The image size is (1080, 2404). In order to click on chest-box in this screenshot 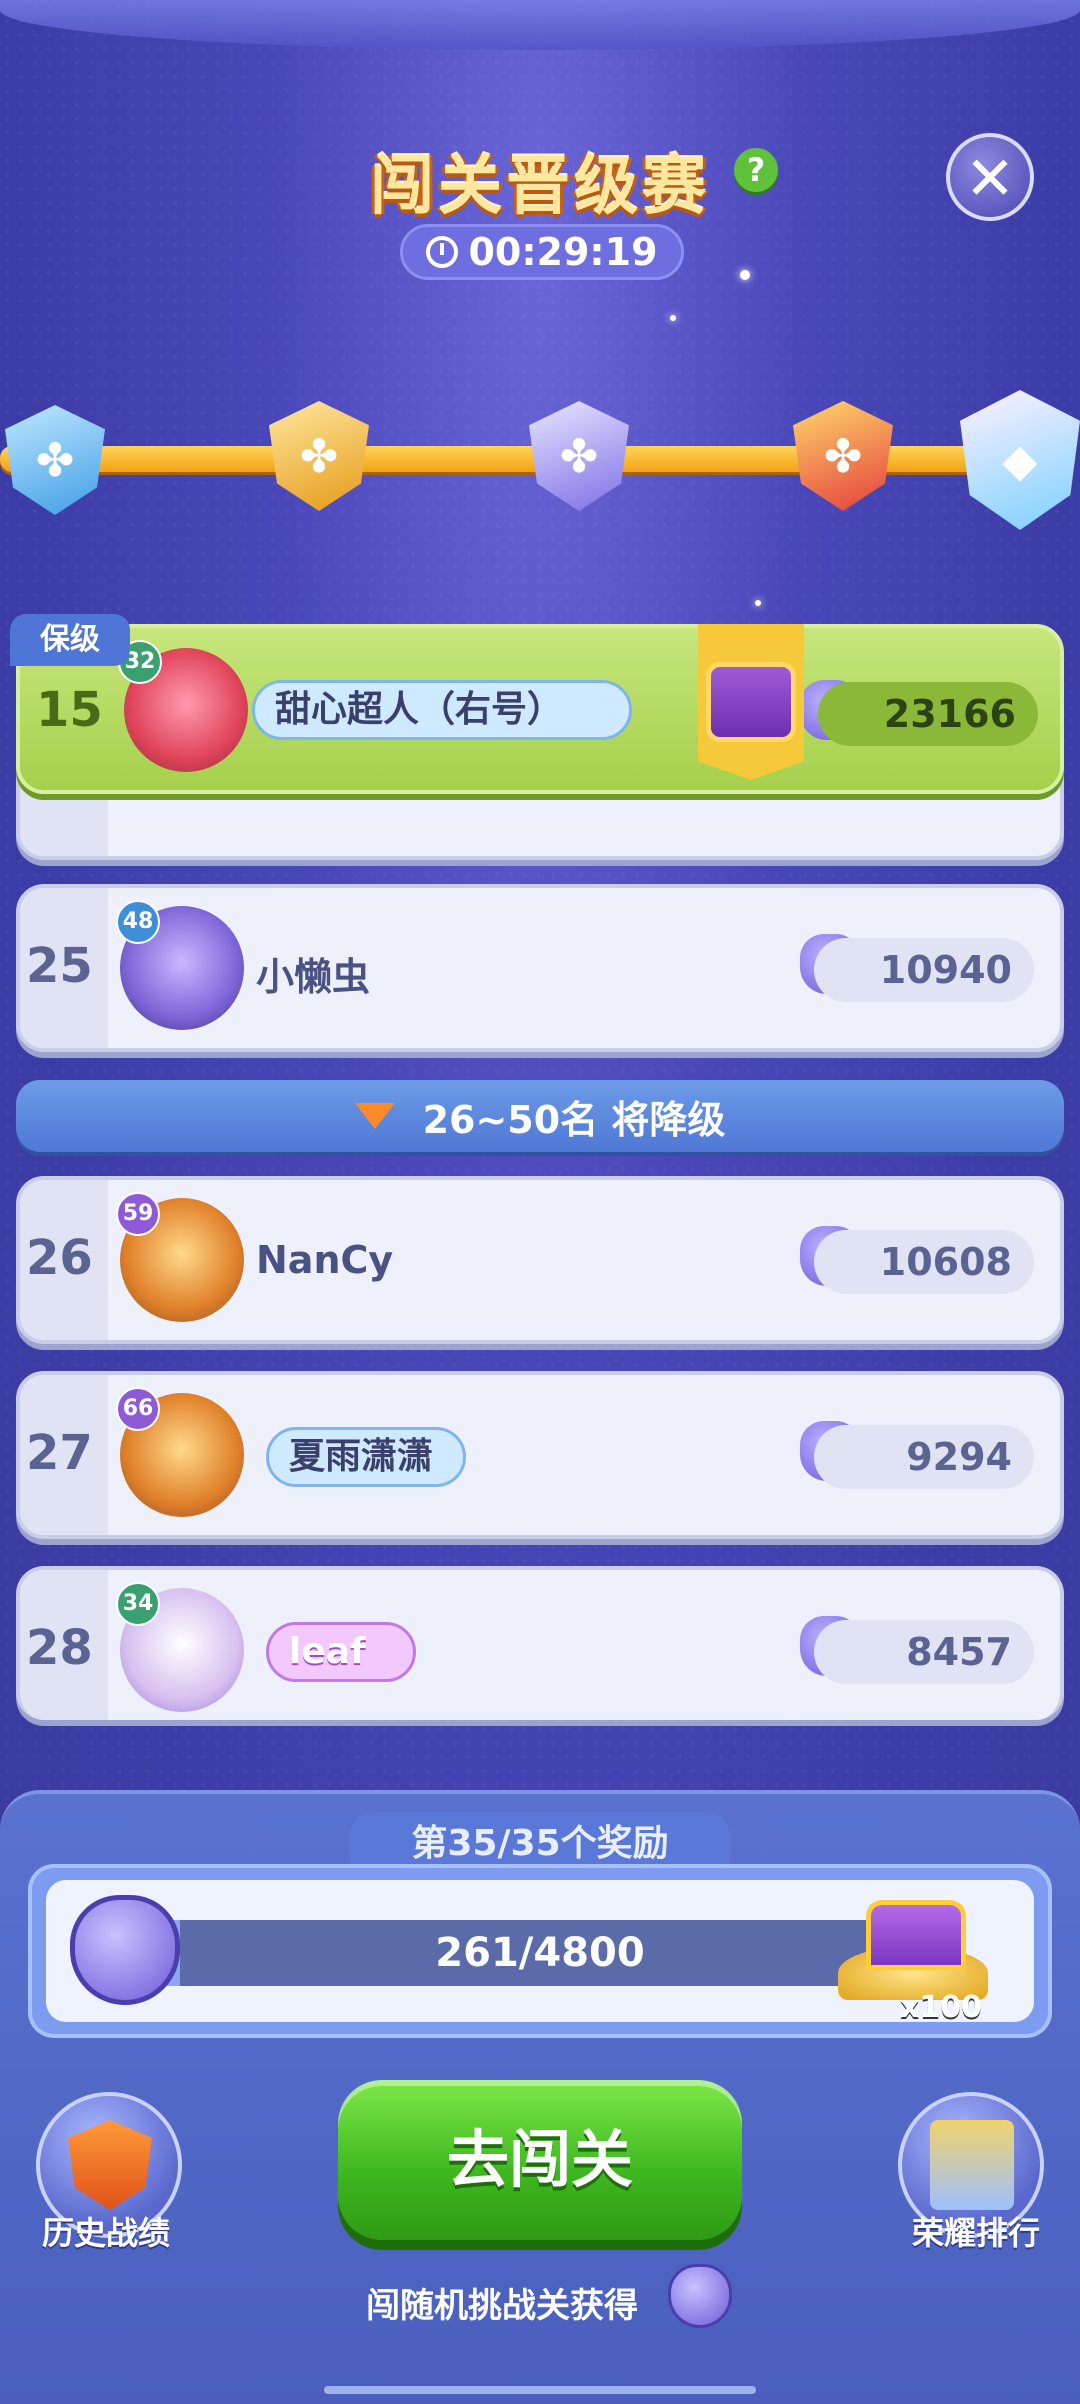, I will do `click(751, 702)`.